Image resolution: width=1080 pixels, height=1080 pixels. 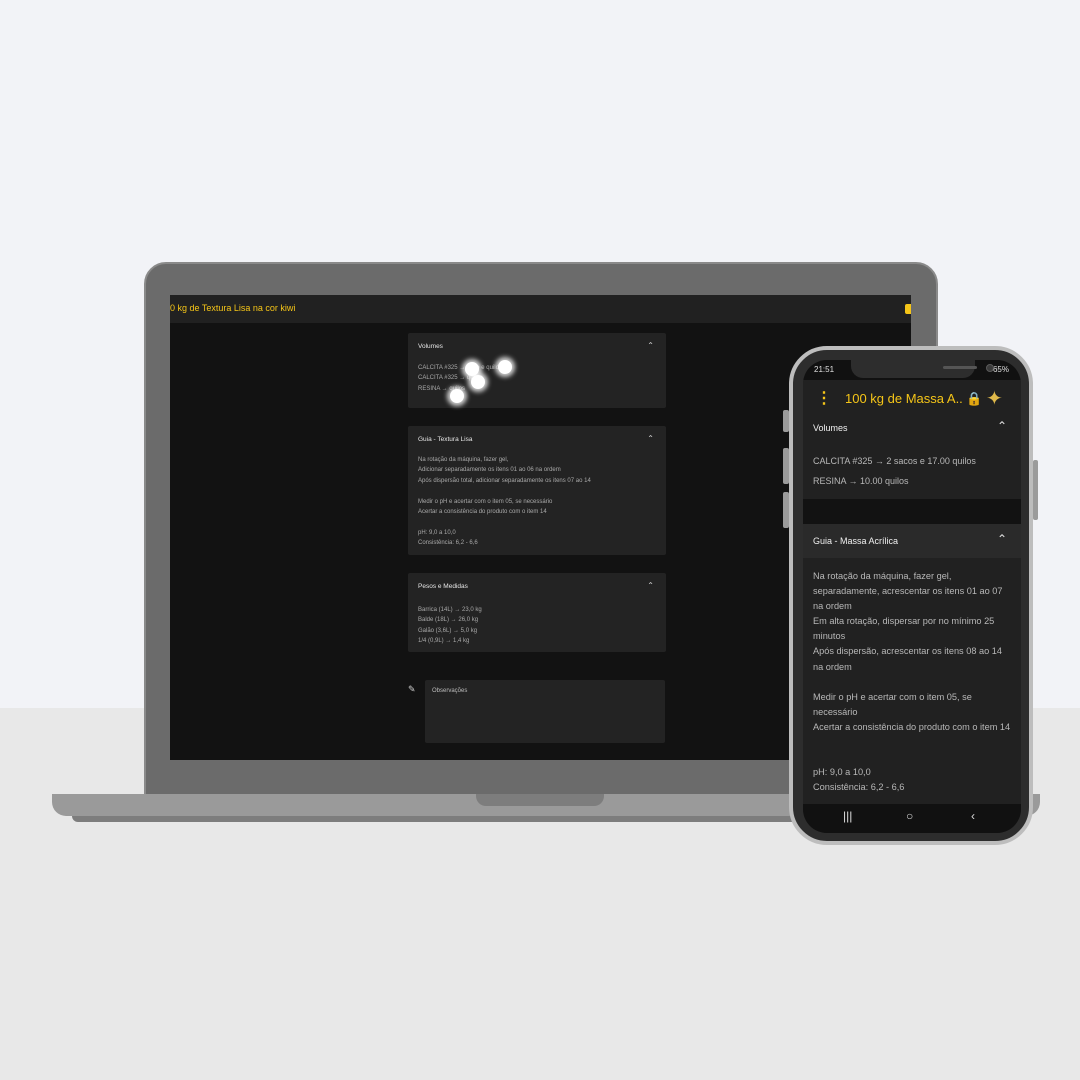 What do you see at coordinates (443, 586) in the screenshot?
I see `pesos-card-title: Pesos e Medidas` at bounding box center [443, 586].